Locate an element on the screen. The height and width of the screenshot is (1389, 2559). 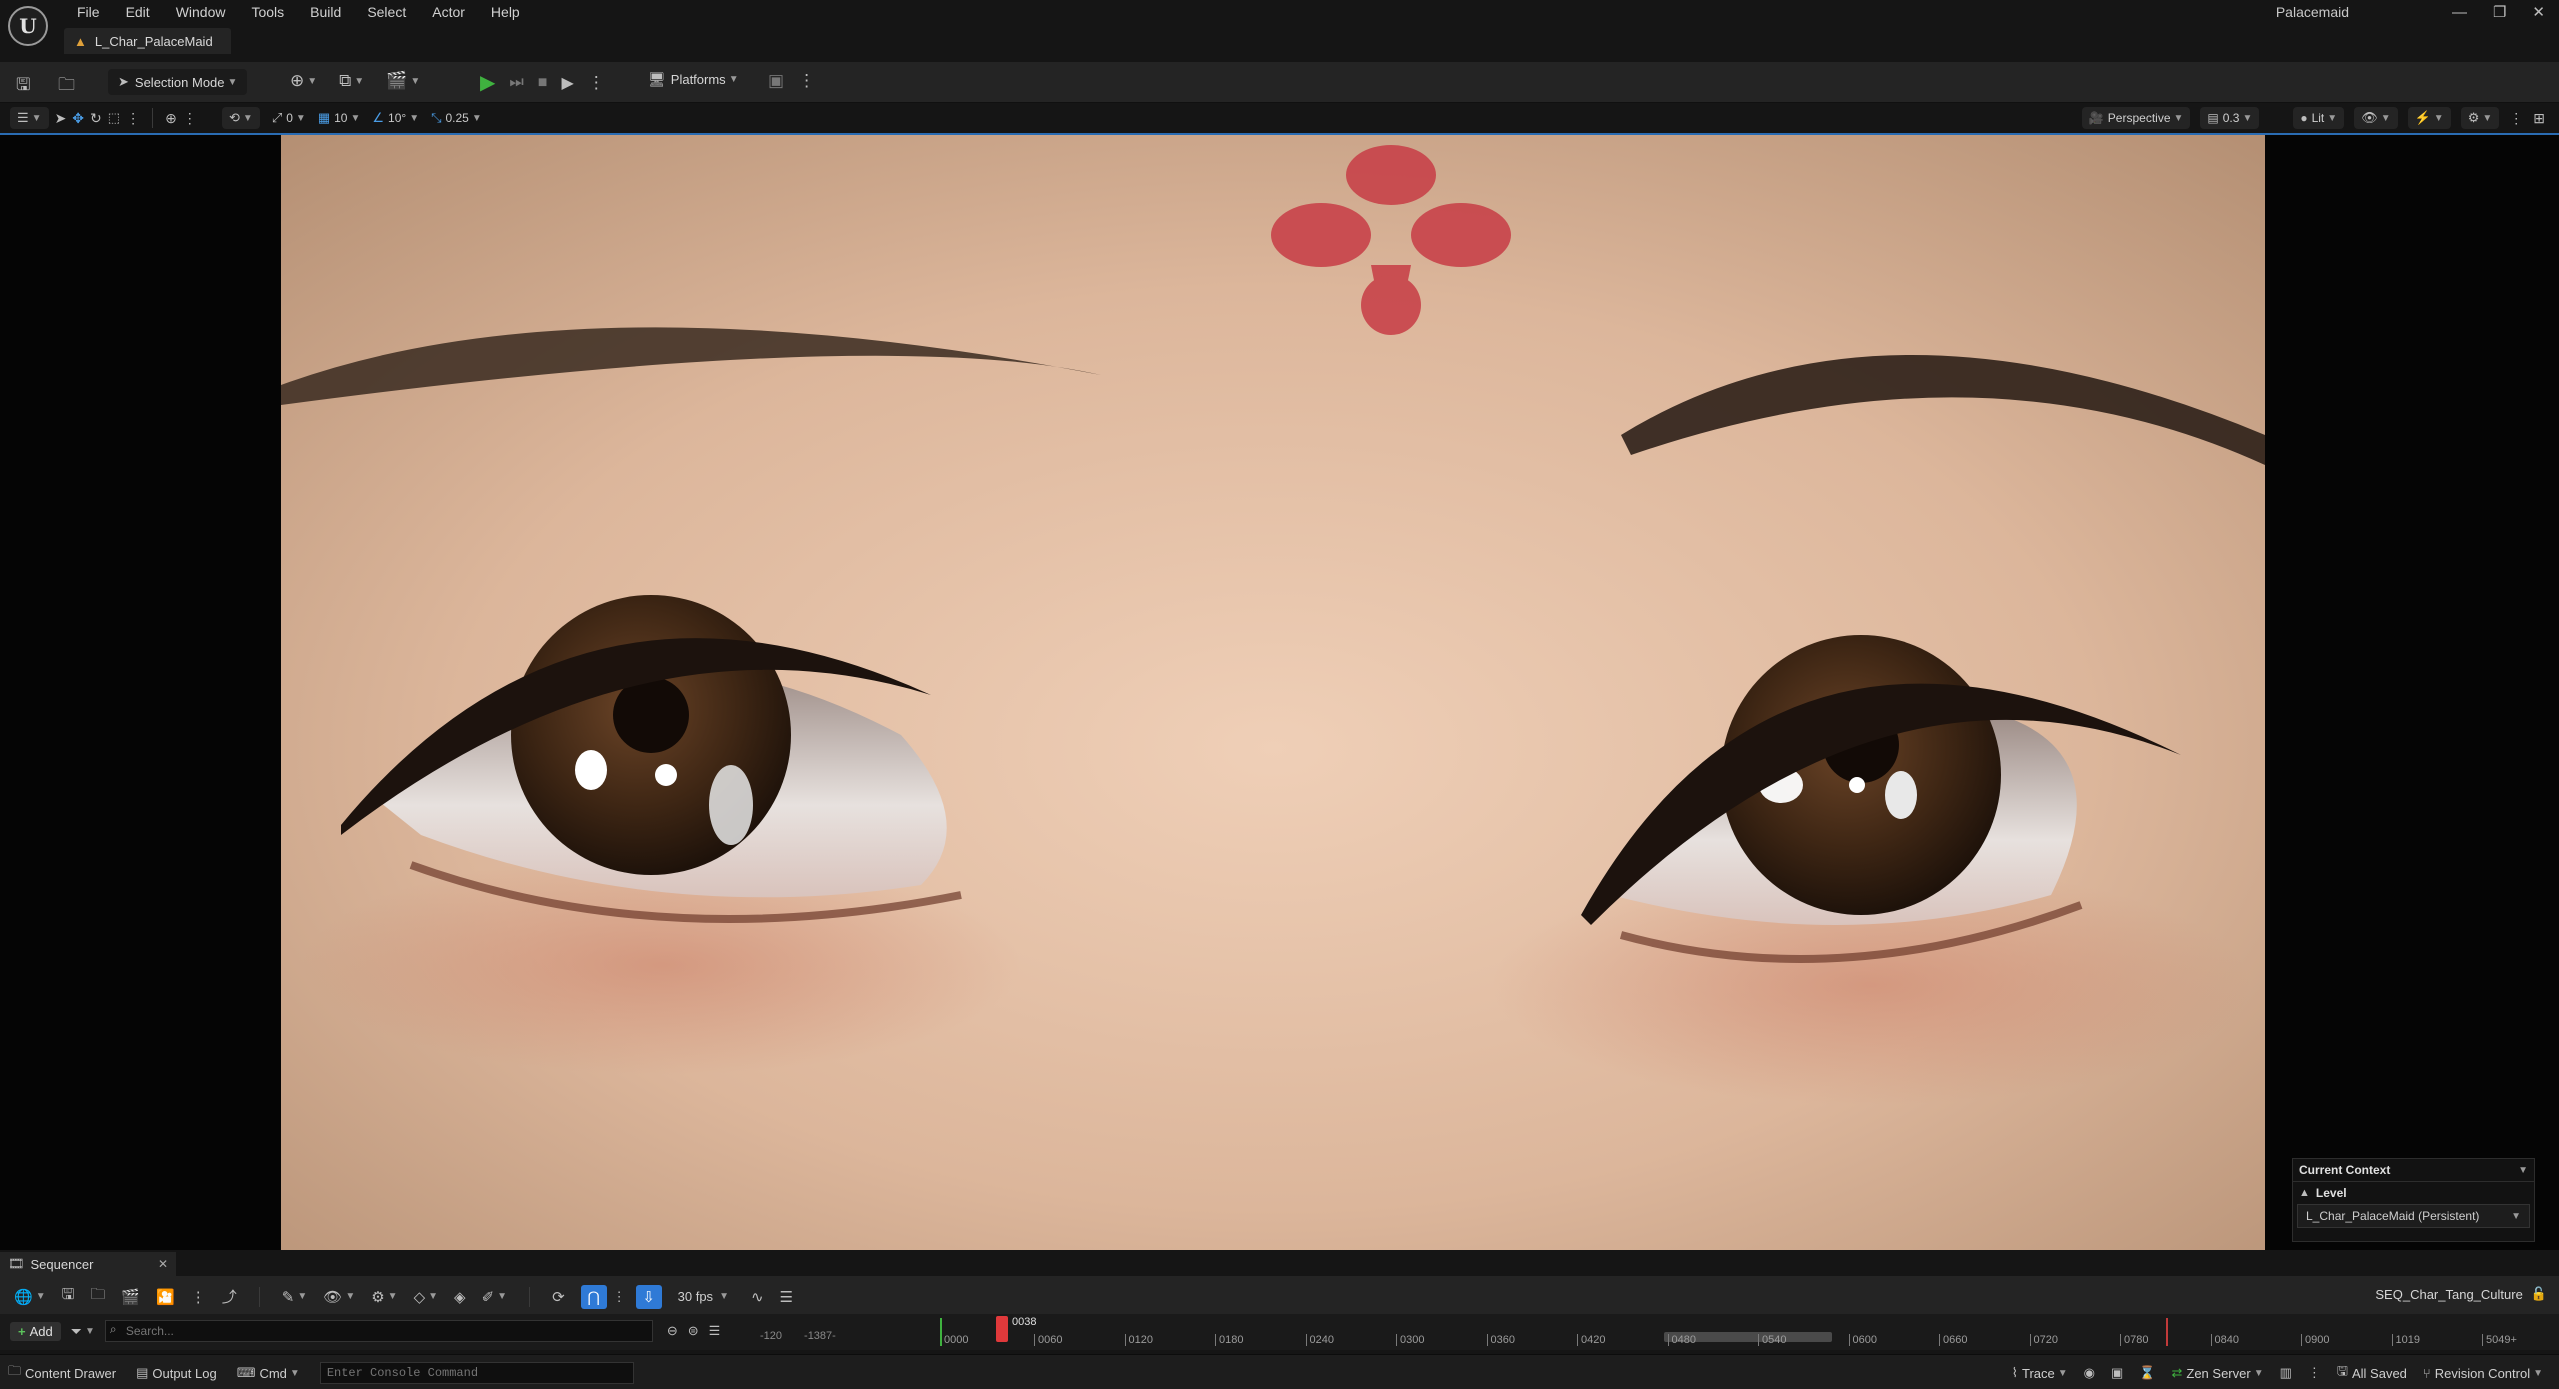
add-actor-icon: ⊕ ▼ is located at coordinates (303, 81).